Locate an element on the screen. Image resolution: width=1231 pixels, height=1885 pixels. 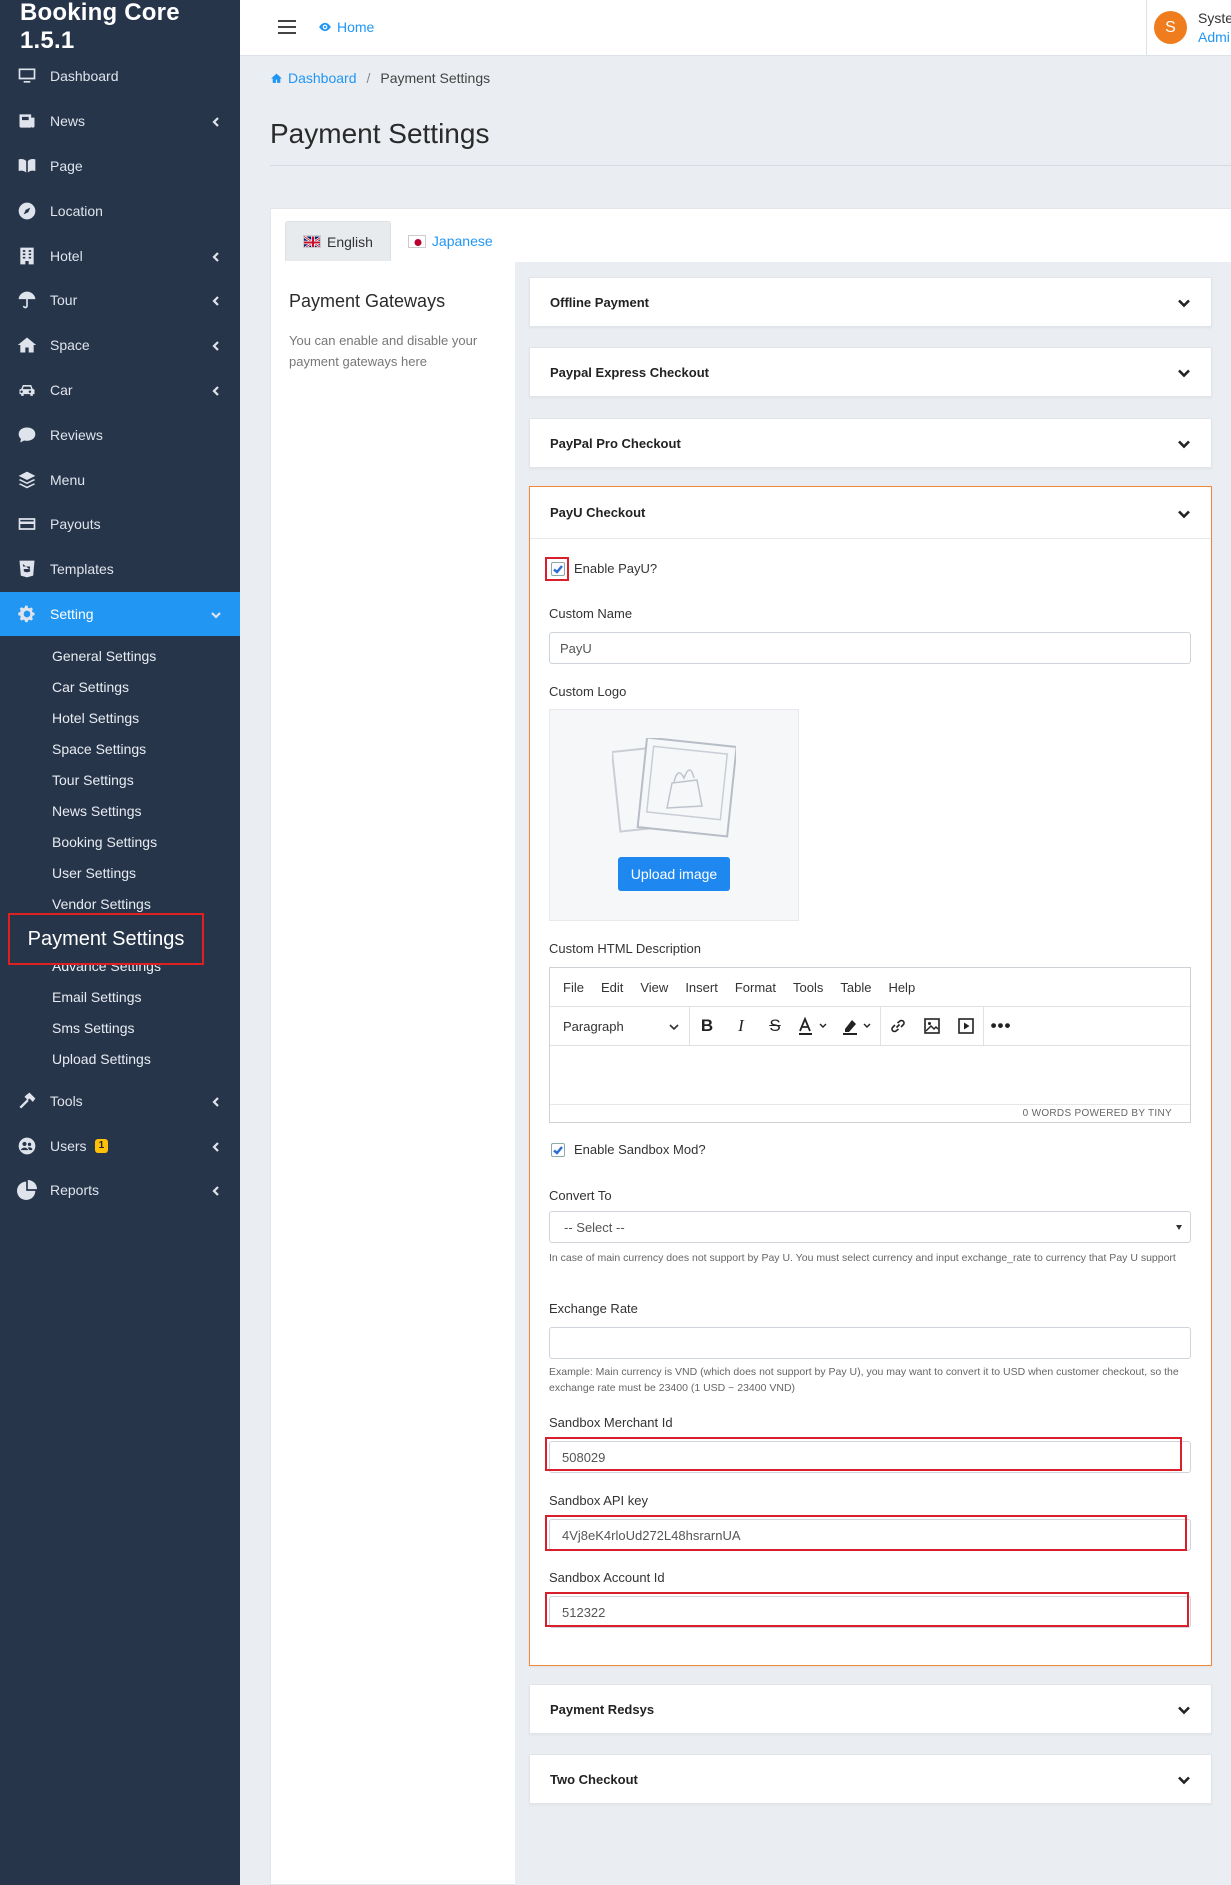
italic-icon: I is located at coordinates (741, 1026).